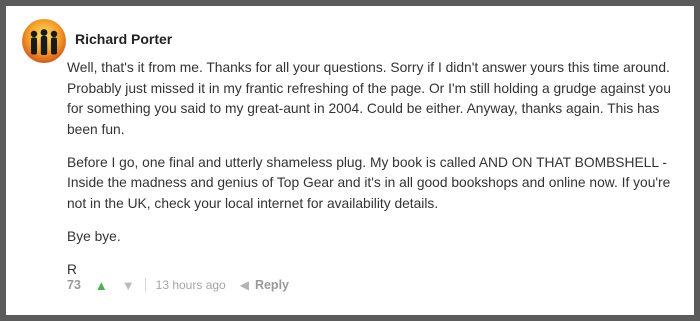 Image resolution: width=700 pixels, height=321 pixels. I want to click on reply-arrow-icon: ◀, so click(244, 285).